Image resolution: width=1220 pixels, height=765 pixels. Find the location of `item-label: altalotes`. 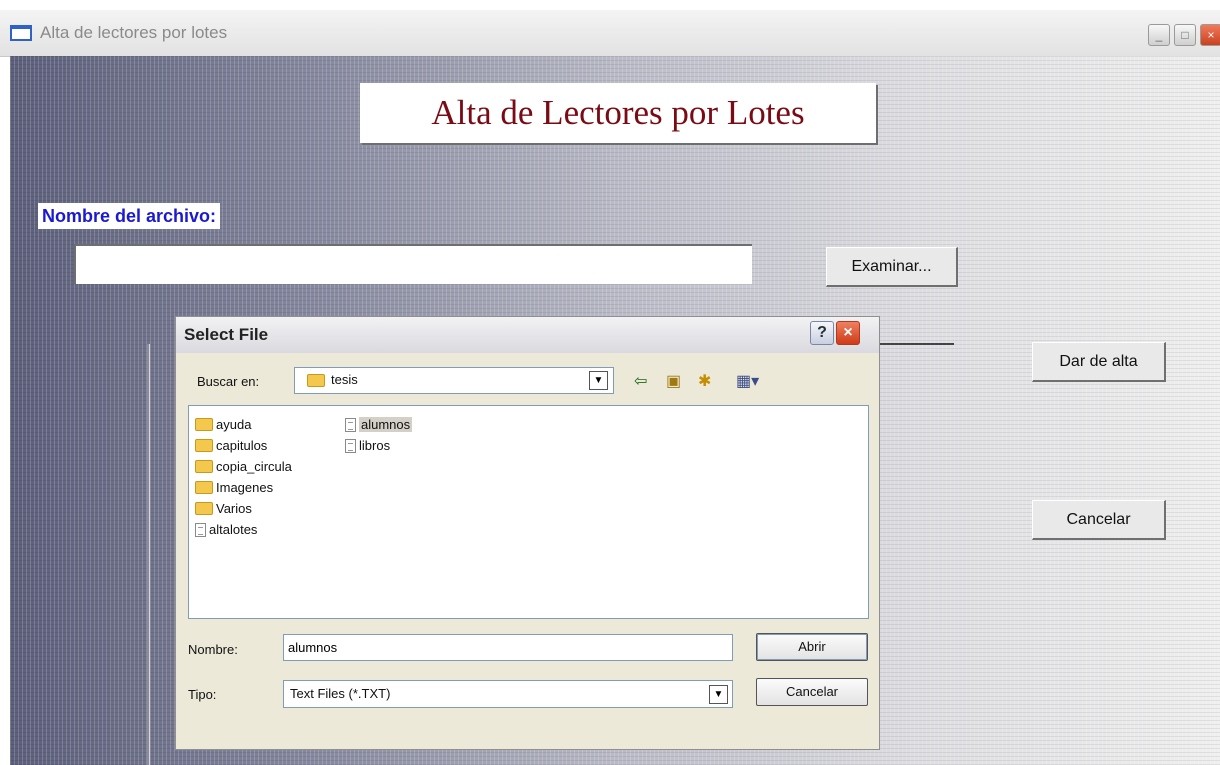

item-label: altalotes is located at coordinates (233, 530).